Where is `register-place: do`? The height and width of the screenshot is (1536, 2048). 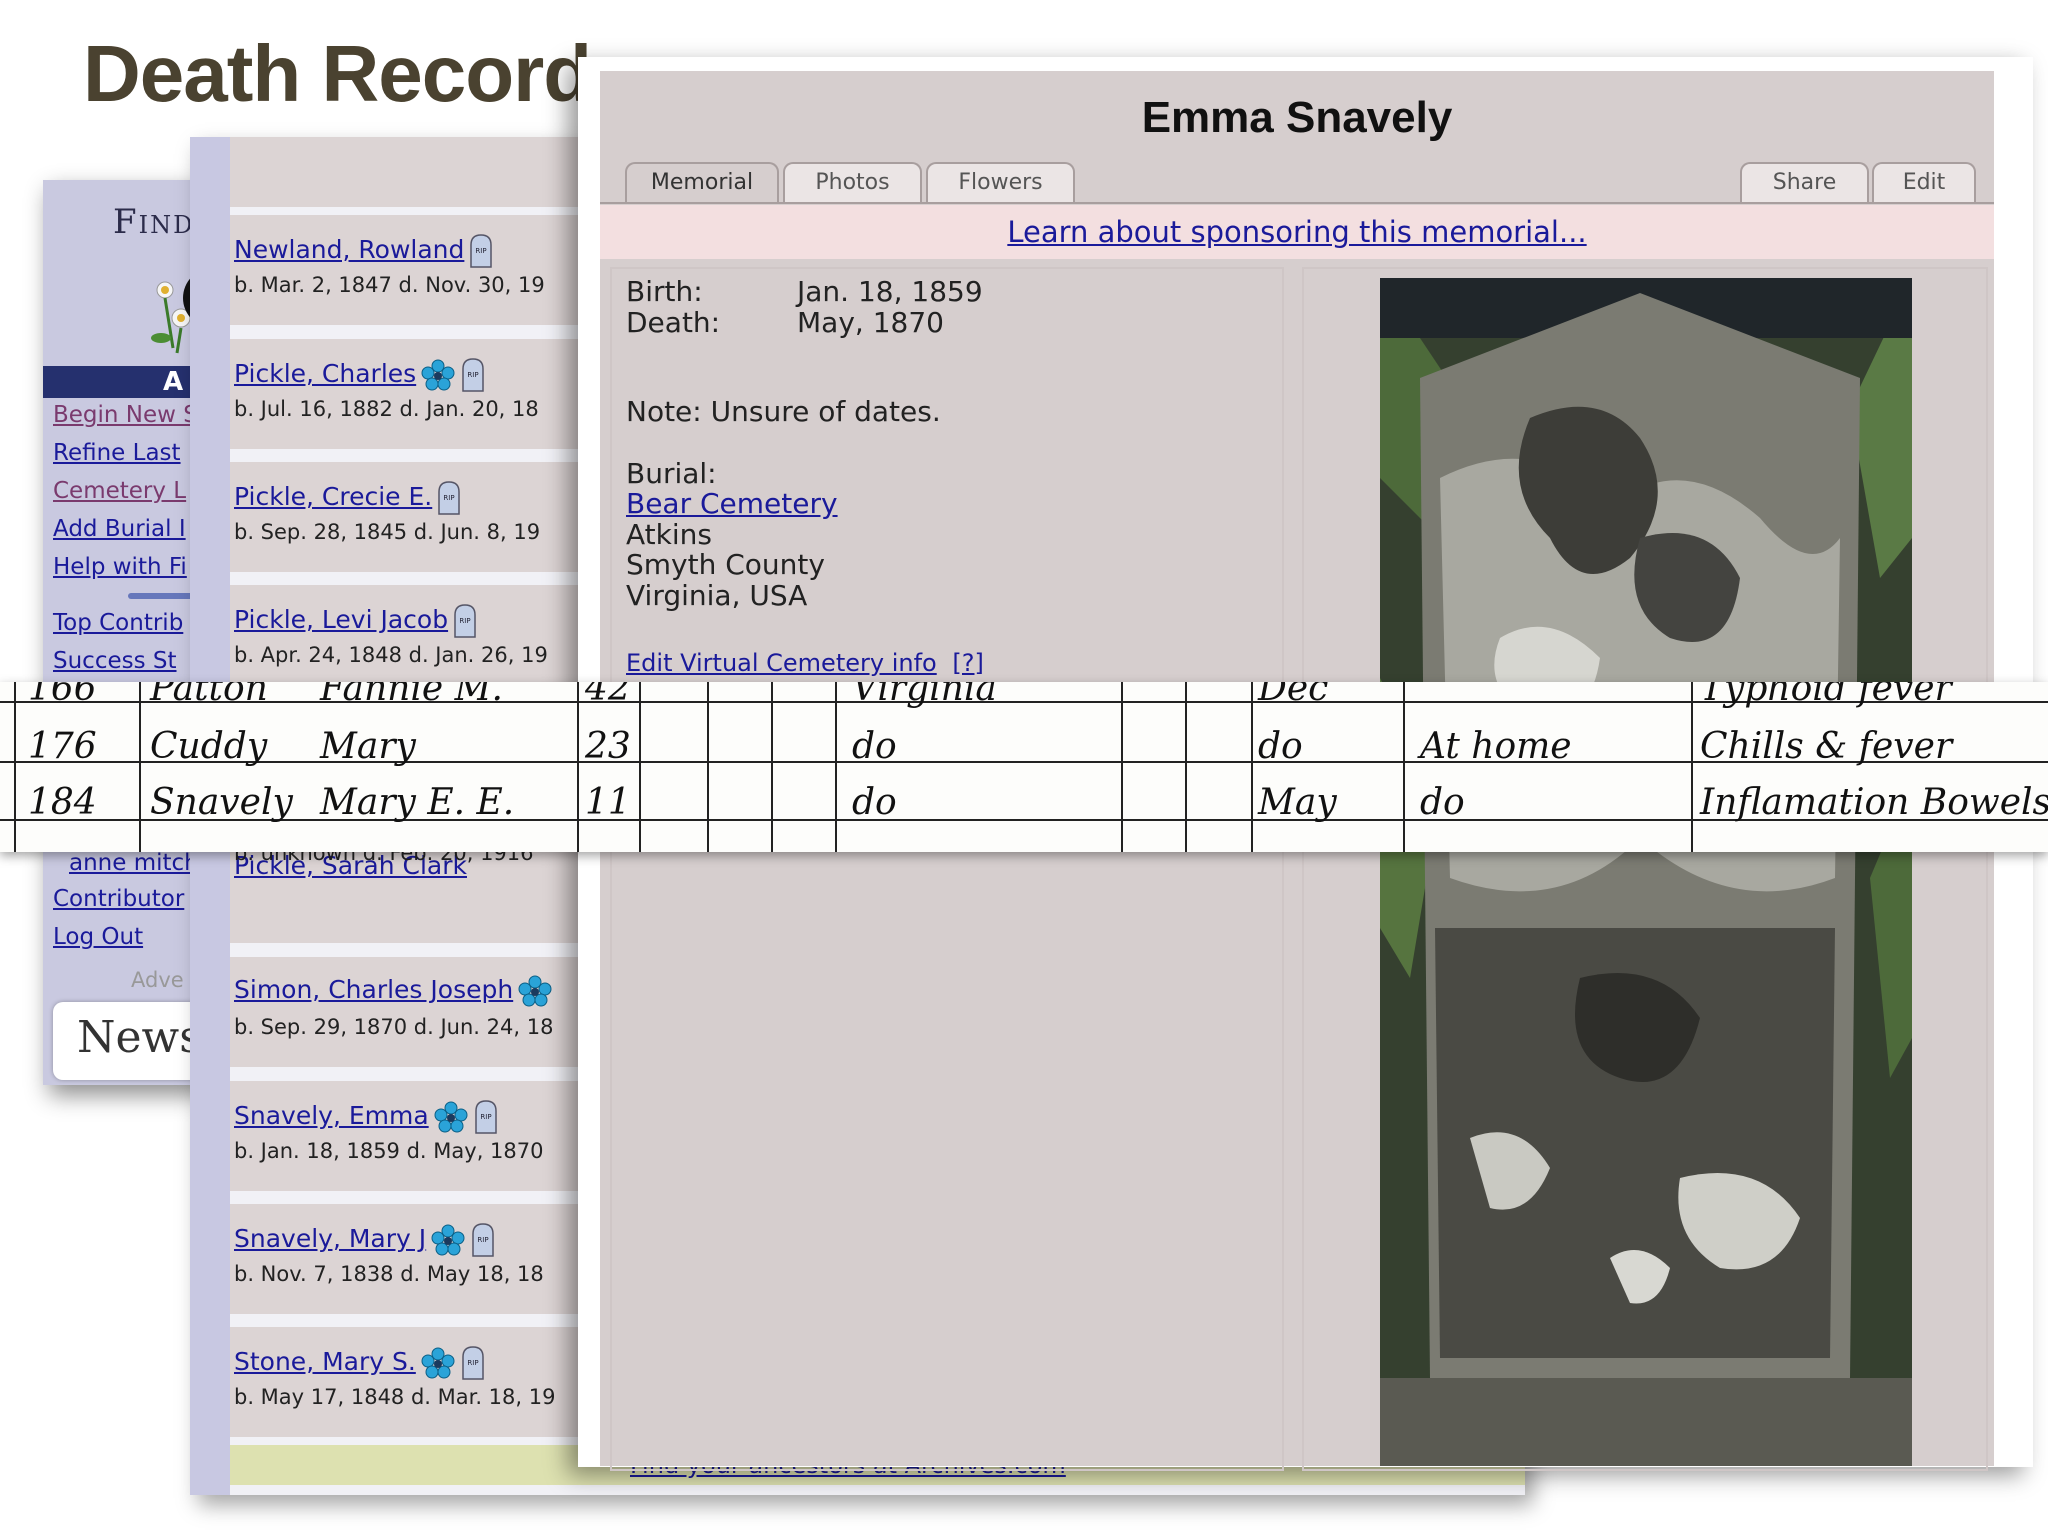
register-place: do is located at coordinates (874, 802).